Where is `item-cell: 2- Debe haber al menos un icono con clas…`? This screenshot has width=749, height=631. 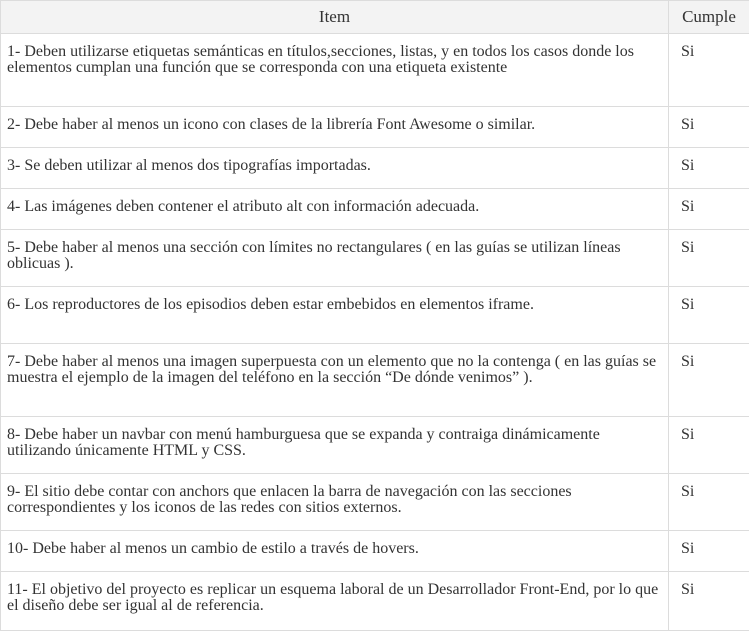
item-cell: 2- Debe haber al menos un icono con clas… is located at coordinates (335, 127).